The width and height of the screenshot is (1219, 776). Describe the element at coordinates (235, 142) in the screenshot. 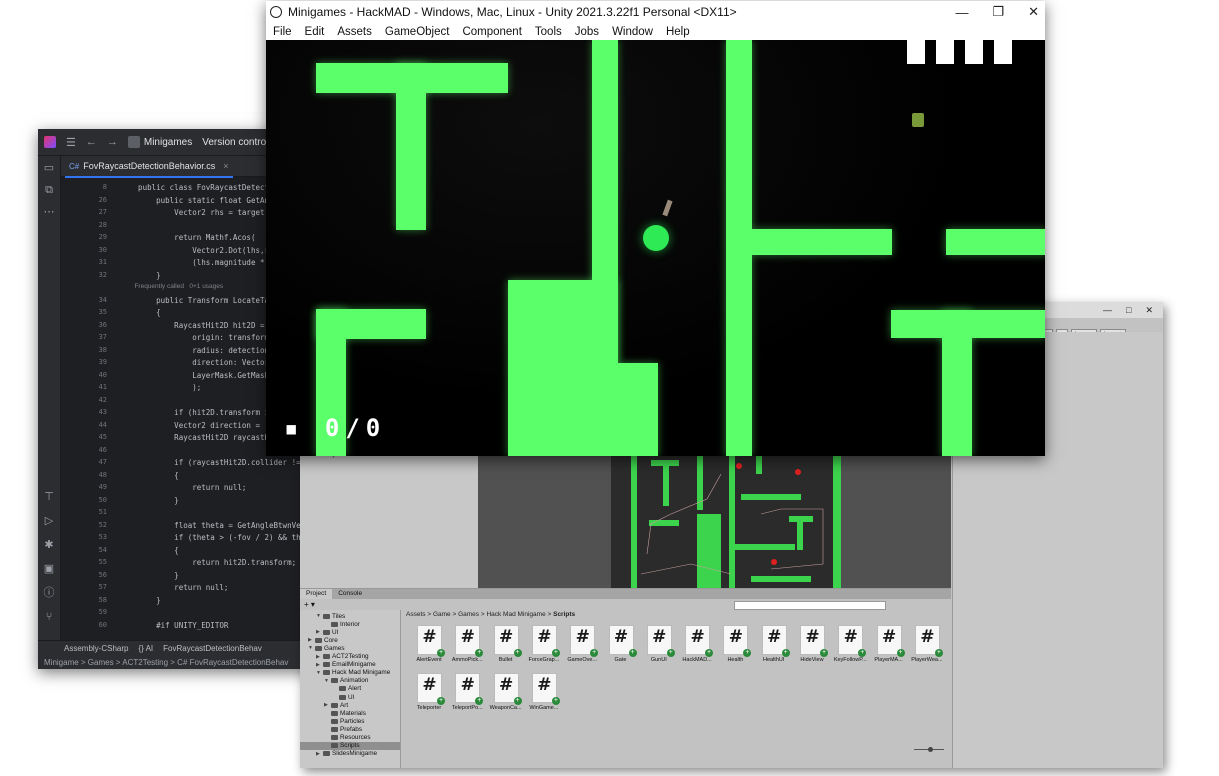

I see `version-control-menu: Version control` at that location.